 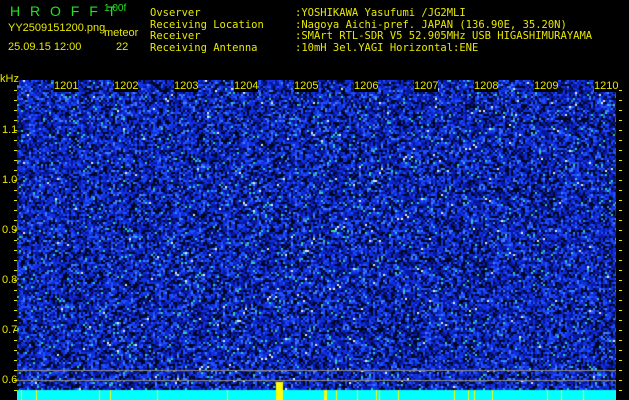 I want to click on x-tick-label: 1207, so click(x=426, y=86).